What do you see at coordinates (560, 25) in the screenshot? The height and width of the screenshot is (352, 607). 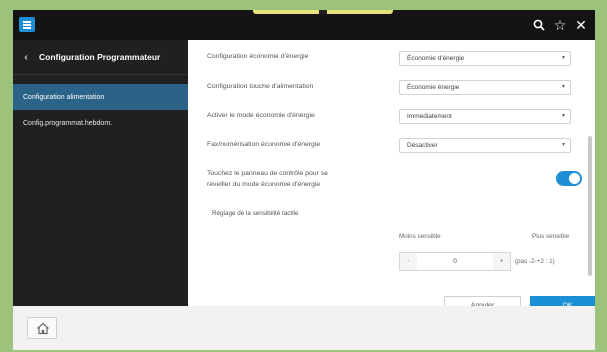 I see `star-icon: ☆` at bounding box center [560, 25].